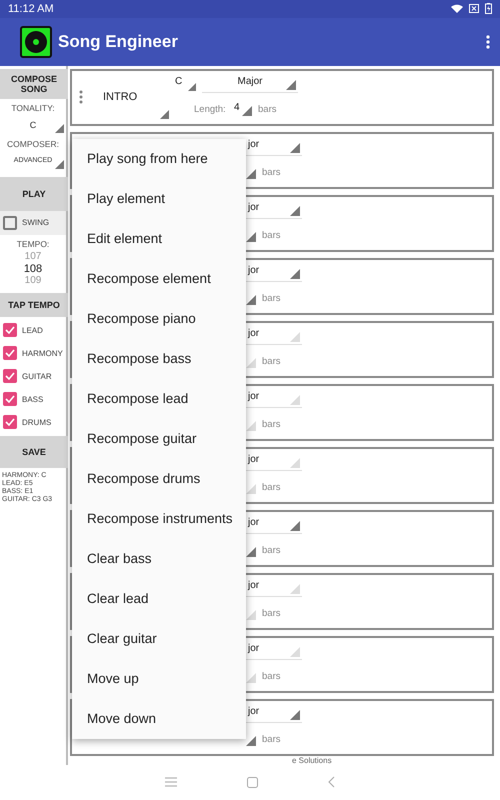  I want to click on composer-label: COMPOSER:, so click(33, 143).